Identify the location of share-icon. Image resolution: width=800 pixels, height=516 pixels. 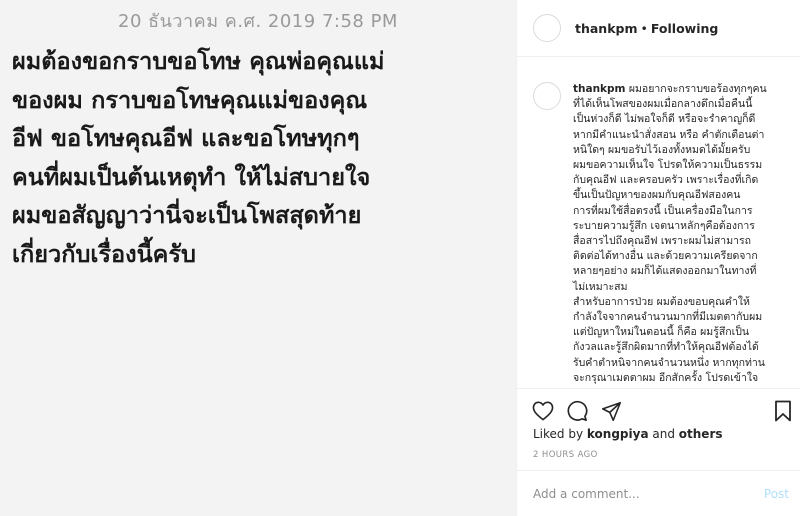
(611, 411).